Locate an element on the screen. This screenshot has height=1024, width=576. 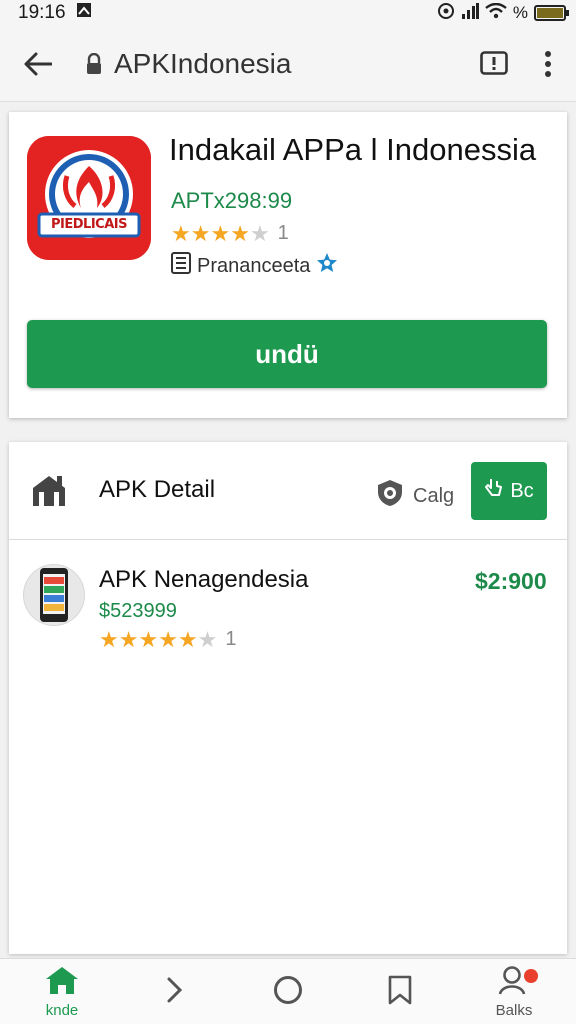
nav-bookmark is located at coordinates (400, 991).